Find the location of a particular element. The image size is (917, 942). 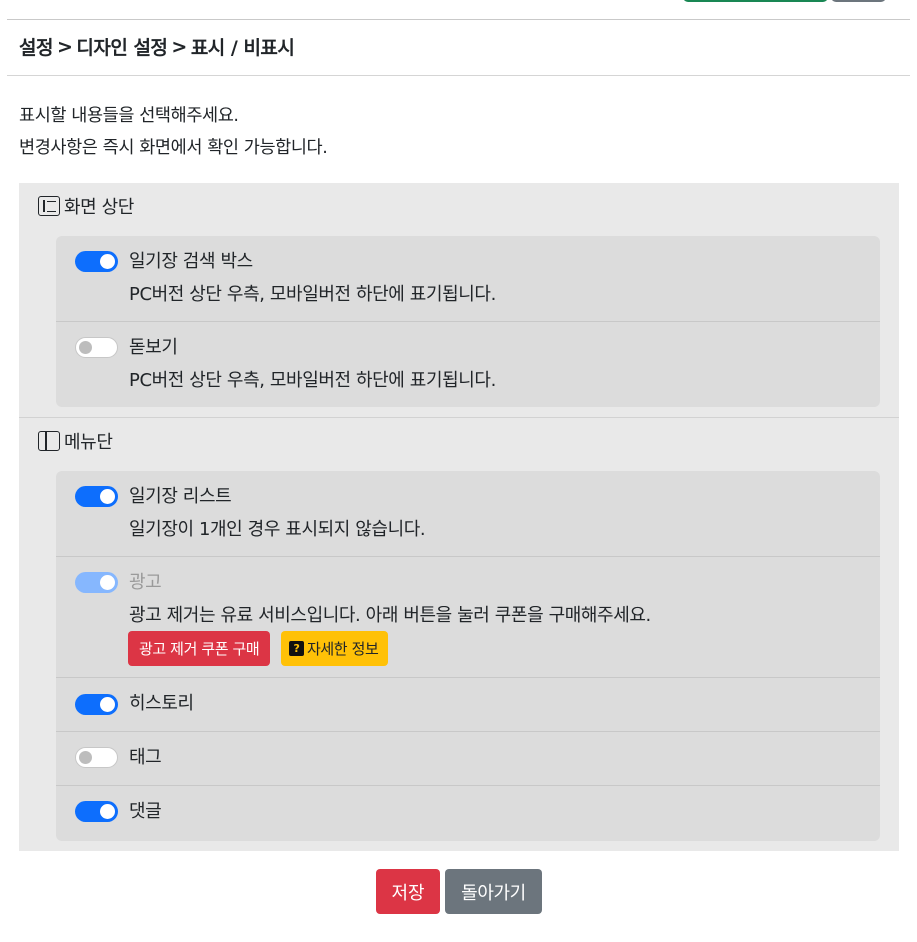

buy-ad-removal-coupon-button: 광고 제거 쿠폰 구매 is located at coordinates (199, 648).